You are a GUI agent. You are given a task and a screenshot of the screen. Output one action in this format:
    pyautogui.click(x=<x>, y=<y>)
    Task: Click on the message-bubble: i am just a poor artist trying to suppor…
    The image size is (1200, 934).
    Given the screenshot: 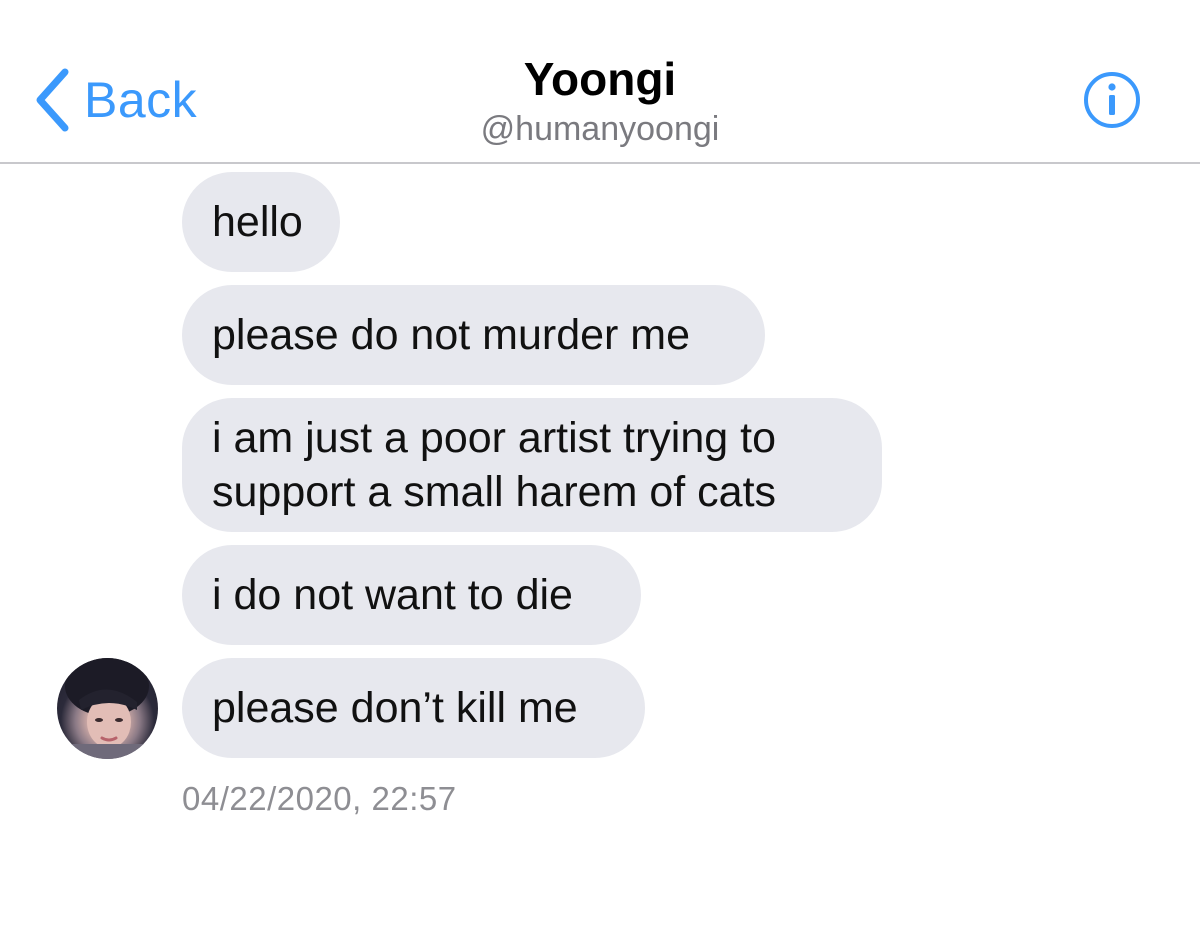 What is the action you would take?
    pyautogui.click(x=532, y=465)
    